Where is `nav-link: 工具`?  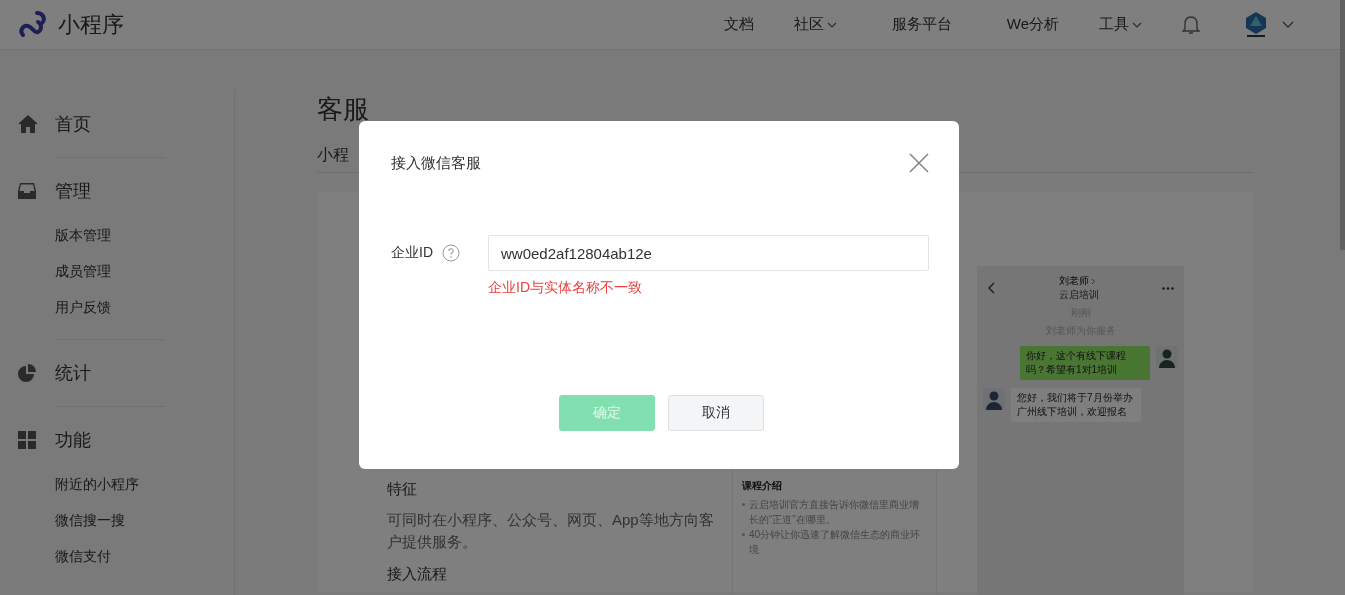 nav-link: 工具 is located at coordinates (1120, 24).